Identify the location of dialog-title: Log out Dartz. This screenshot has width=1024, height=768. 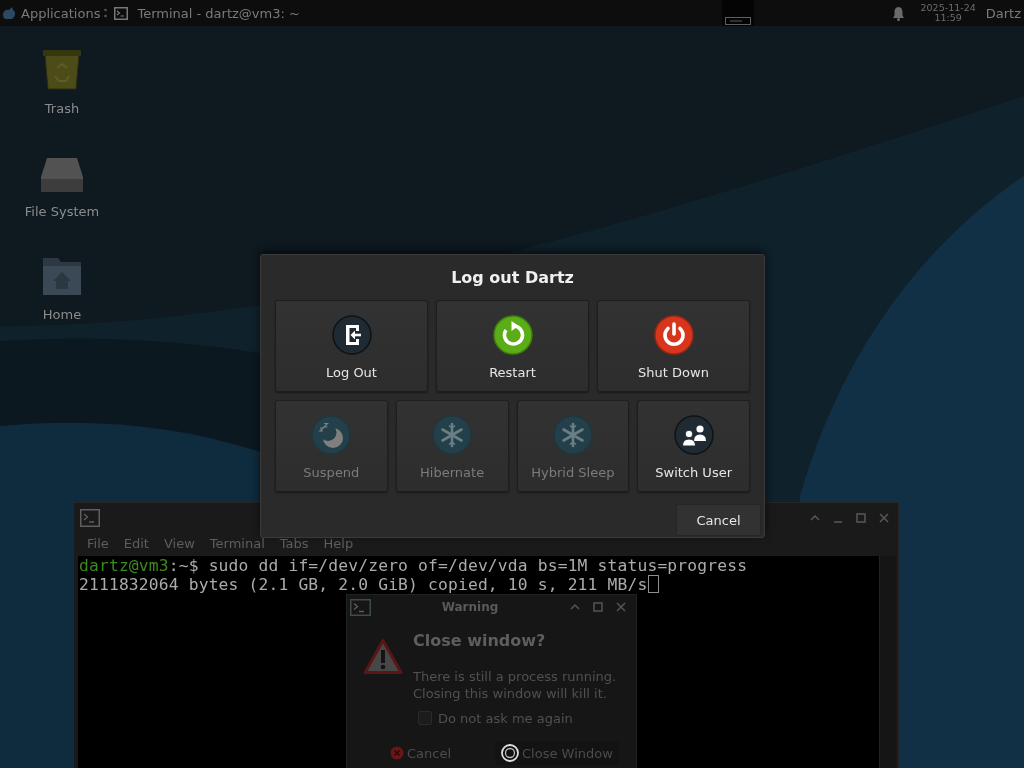
(512, 278).